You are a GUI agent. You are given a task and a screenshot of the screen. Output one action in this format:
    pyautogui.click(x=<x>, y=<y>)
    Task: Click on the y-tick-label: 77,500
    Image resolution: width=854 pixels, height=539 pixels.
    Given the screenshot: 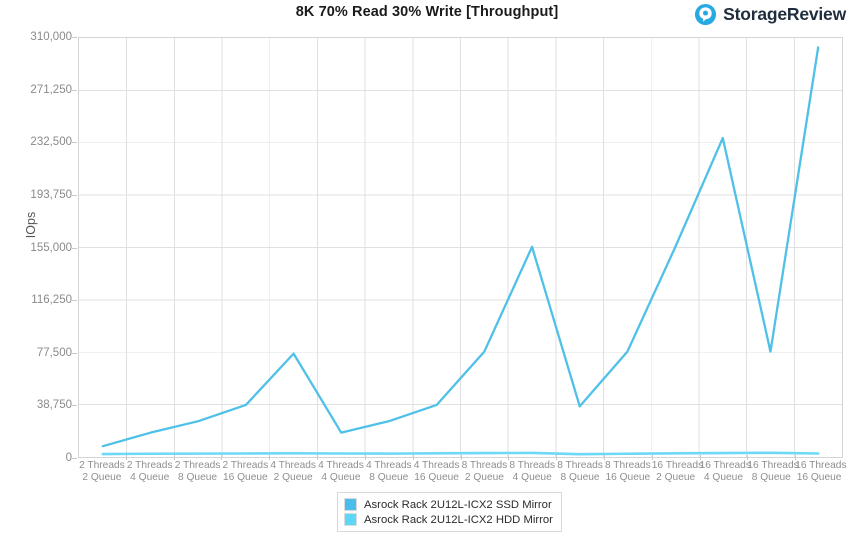 What is the action you would take?
    pyautogui.click(x=54, y=352)
    